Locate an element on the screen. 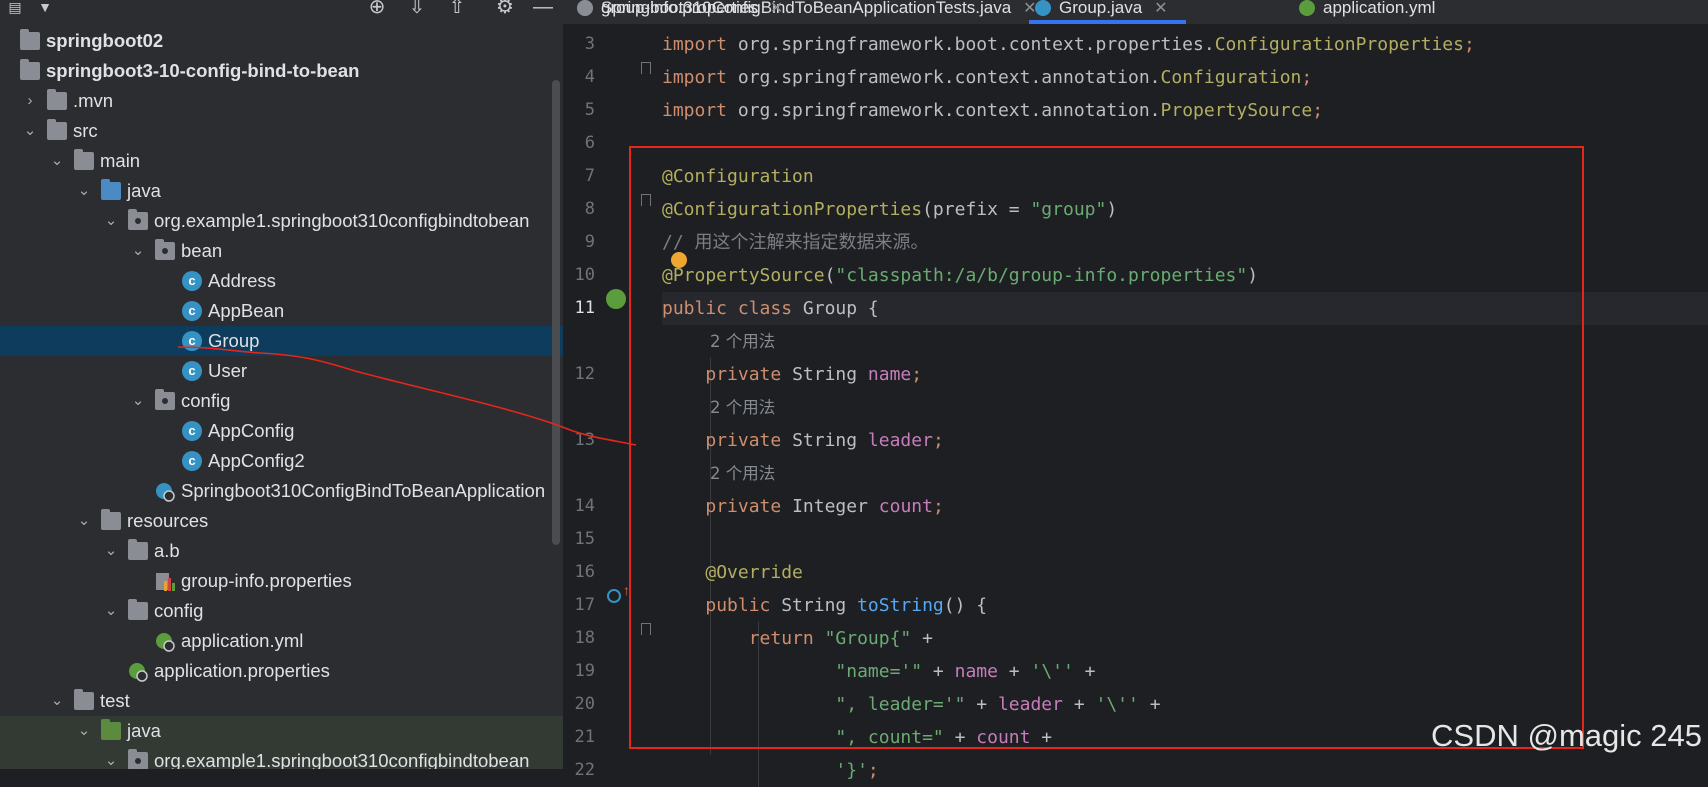 The height and width of the screenshot is (787, 1708). tree-item-group: c Group is located at coordinates (281, 341).